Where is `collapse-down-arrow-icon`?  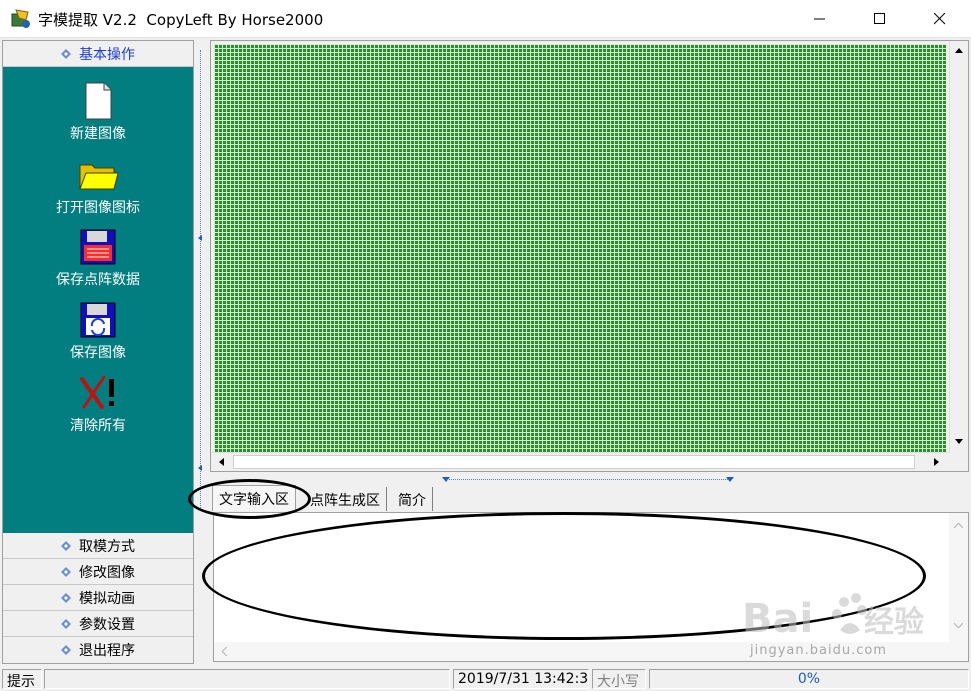 collapse-down-arrow-icon is located at coordinates (730, 479).